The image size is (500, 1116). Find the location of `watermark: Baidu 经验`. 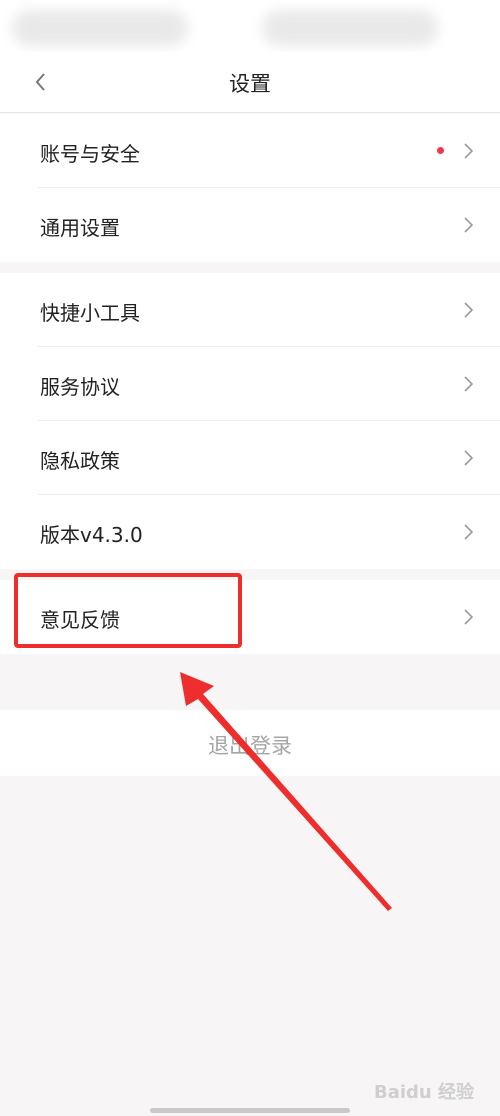

watermark: Baidu 经验 is located at coordinates (423, 1092).